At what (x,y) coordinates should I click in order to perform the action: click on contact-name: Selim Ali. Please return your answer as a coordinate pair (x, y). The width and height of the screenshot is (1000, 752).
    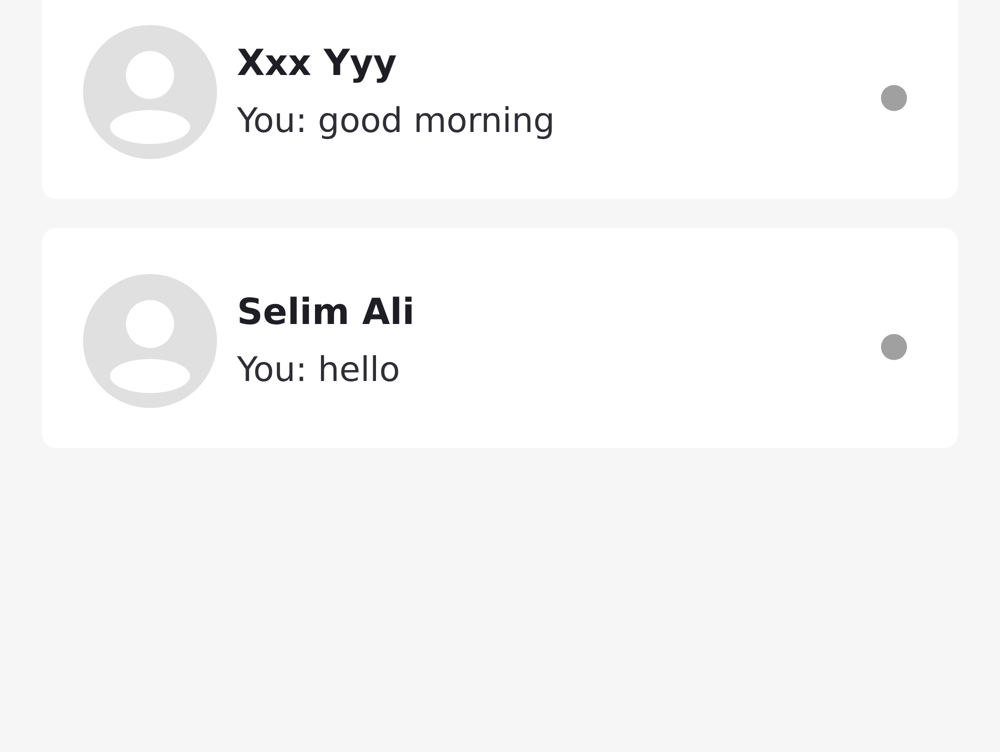
    Looking at the image, I should click on (326, 312).